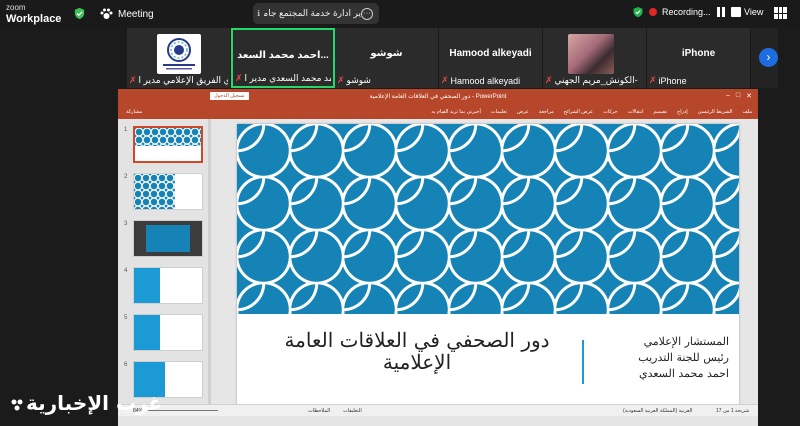 Image resolution: width=800 pixels, height=426 pixels. Describe the element at coordinates (747, 112) in the screenshot. I see `ribbon-tab: ملف` at that location.